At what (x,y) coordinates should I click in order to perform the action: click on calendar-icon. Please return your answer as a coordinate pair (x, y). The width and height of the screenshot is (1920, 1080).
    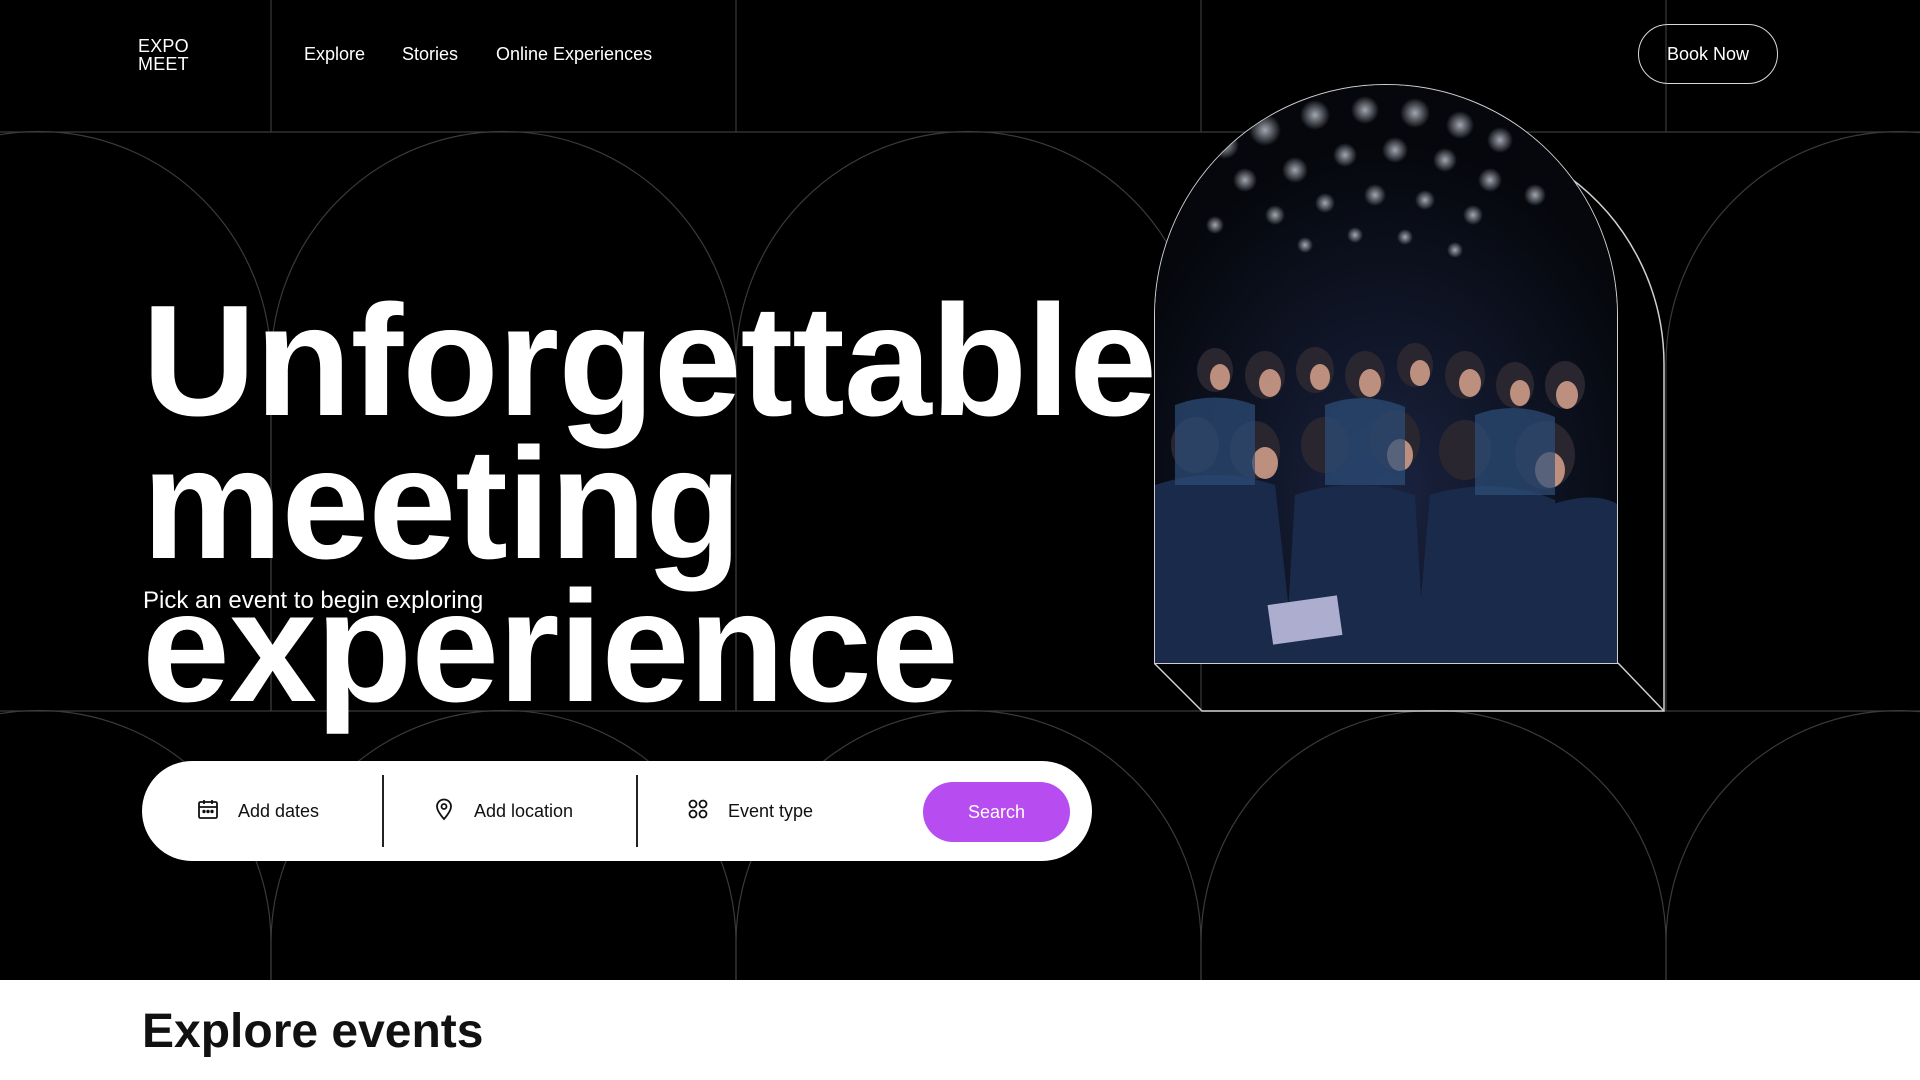
    Looking at the image, I should click on (208, 811).